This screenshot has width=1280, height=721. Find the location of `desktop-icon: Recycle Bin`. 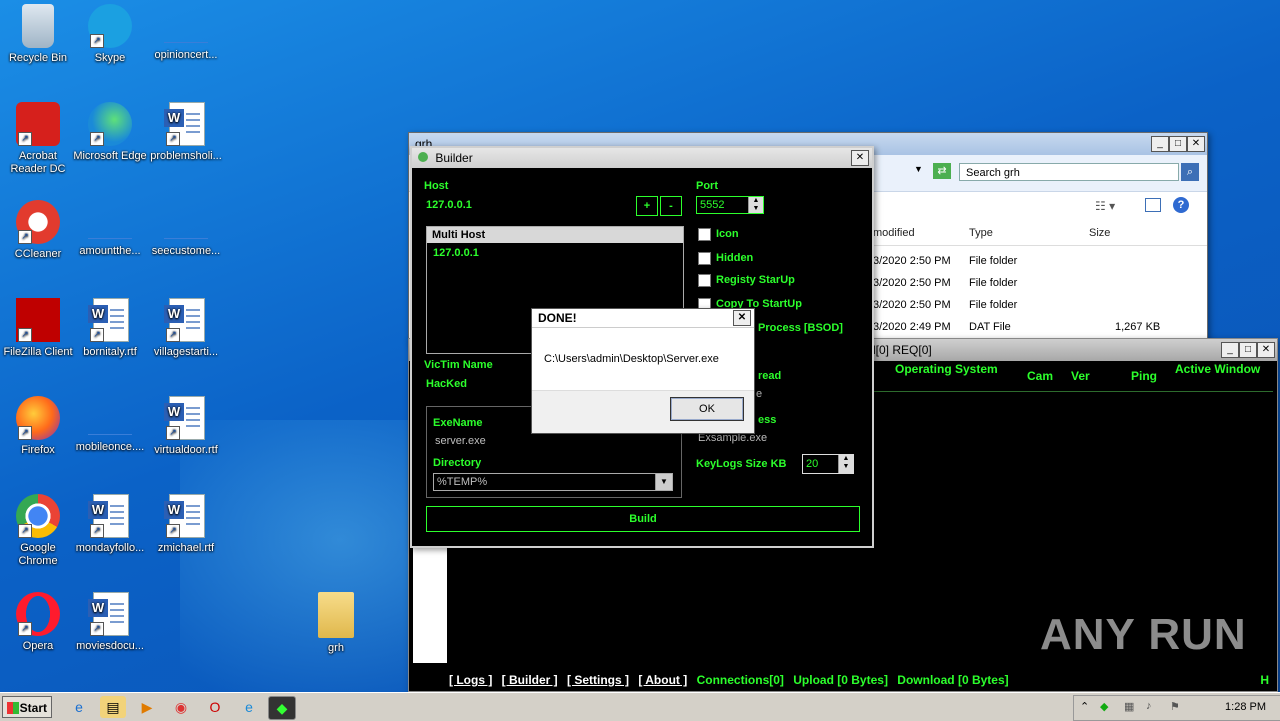

desktop-icon: Recycle Bin is located at coordinates (38, 34).